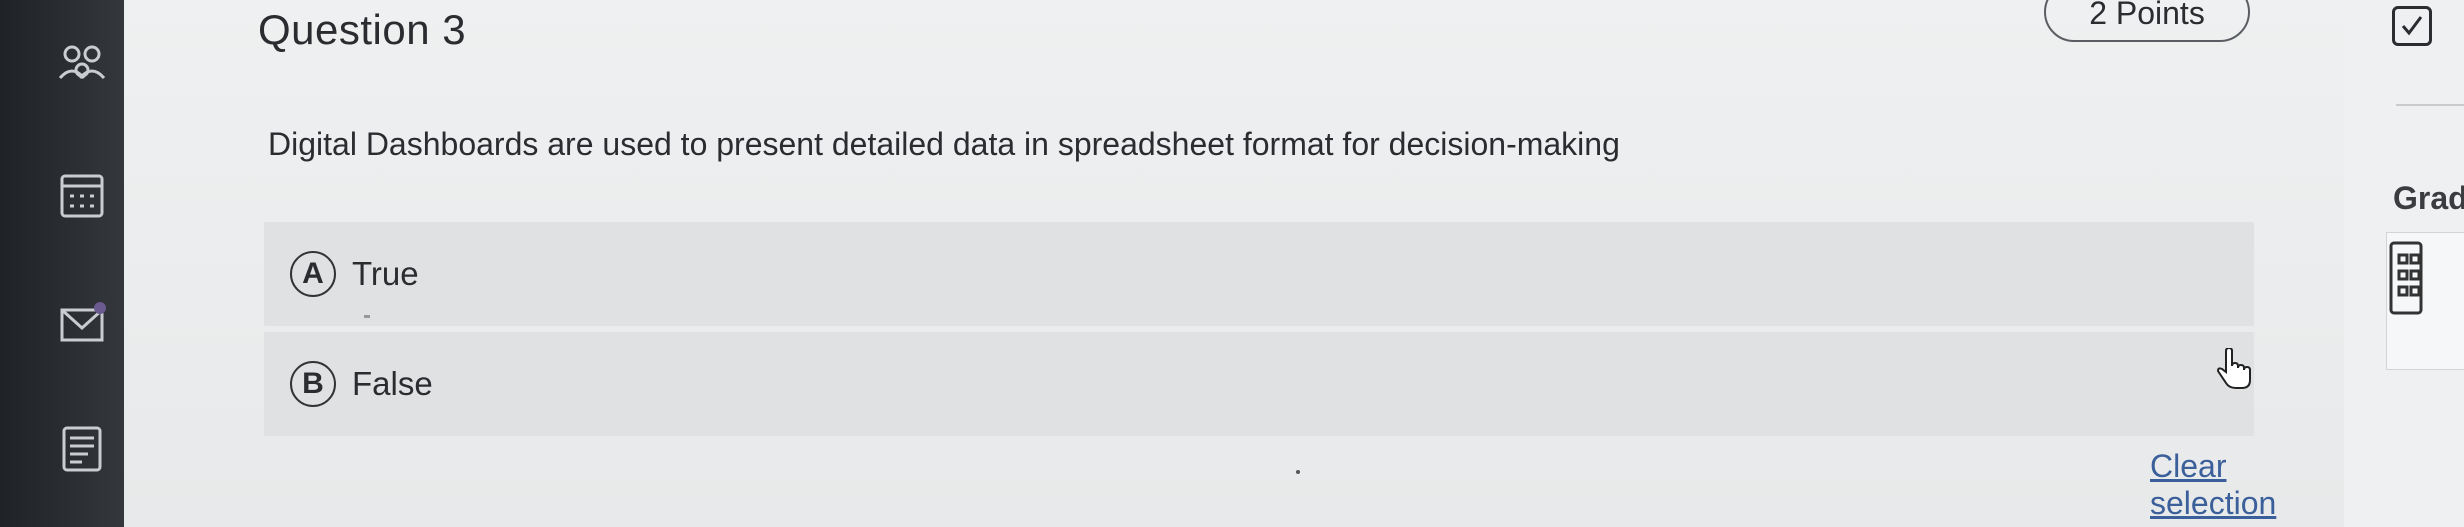 Image resolution: width=2464 pixels, height=527 pixels. What do you see at coordinates (385, 273) in the screenshot?
I see `option-label-a: True` at bounding box center [385, 273].